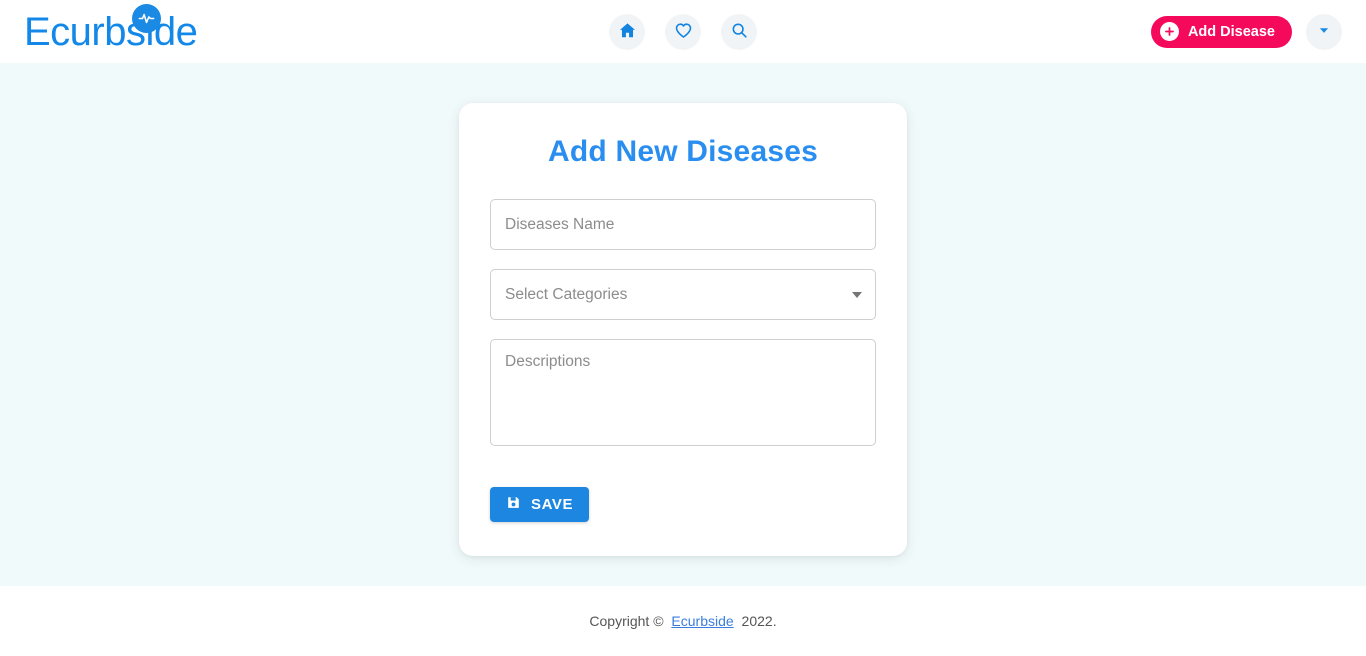 The image size is (1366, 656). Describe the element at coordinates (628, 621) in the screenshot. I see `footer-copyright-prefix: Copyright ©` at that location.